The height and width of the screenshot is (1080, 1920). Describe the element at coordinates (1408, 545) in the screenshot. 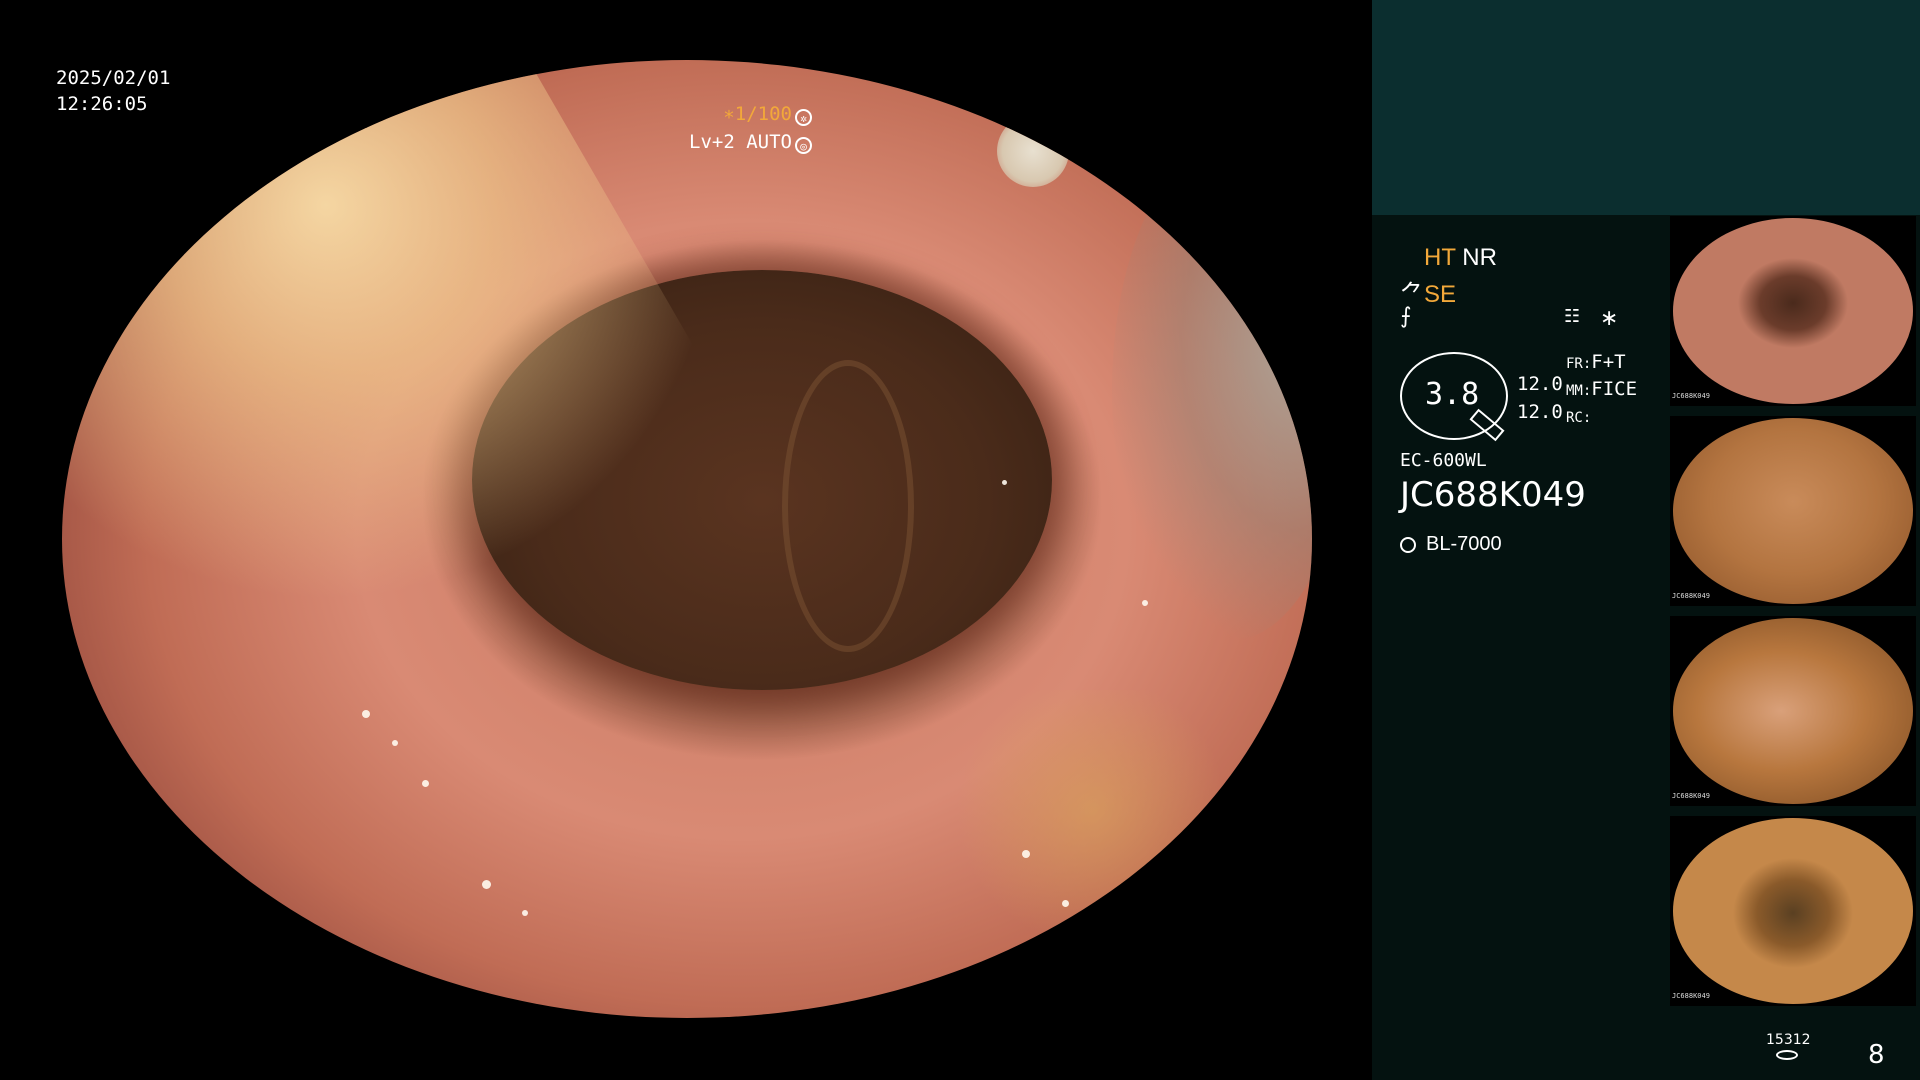

I see `light-source-icon` at that location.